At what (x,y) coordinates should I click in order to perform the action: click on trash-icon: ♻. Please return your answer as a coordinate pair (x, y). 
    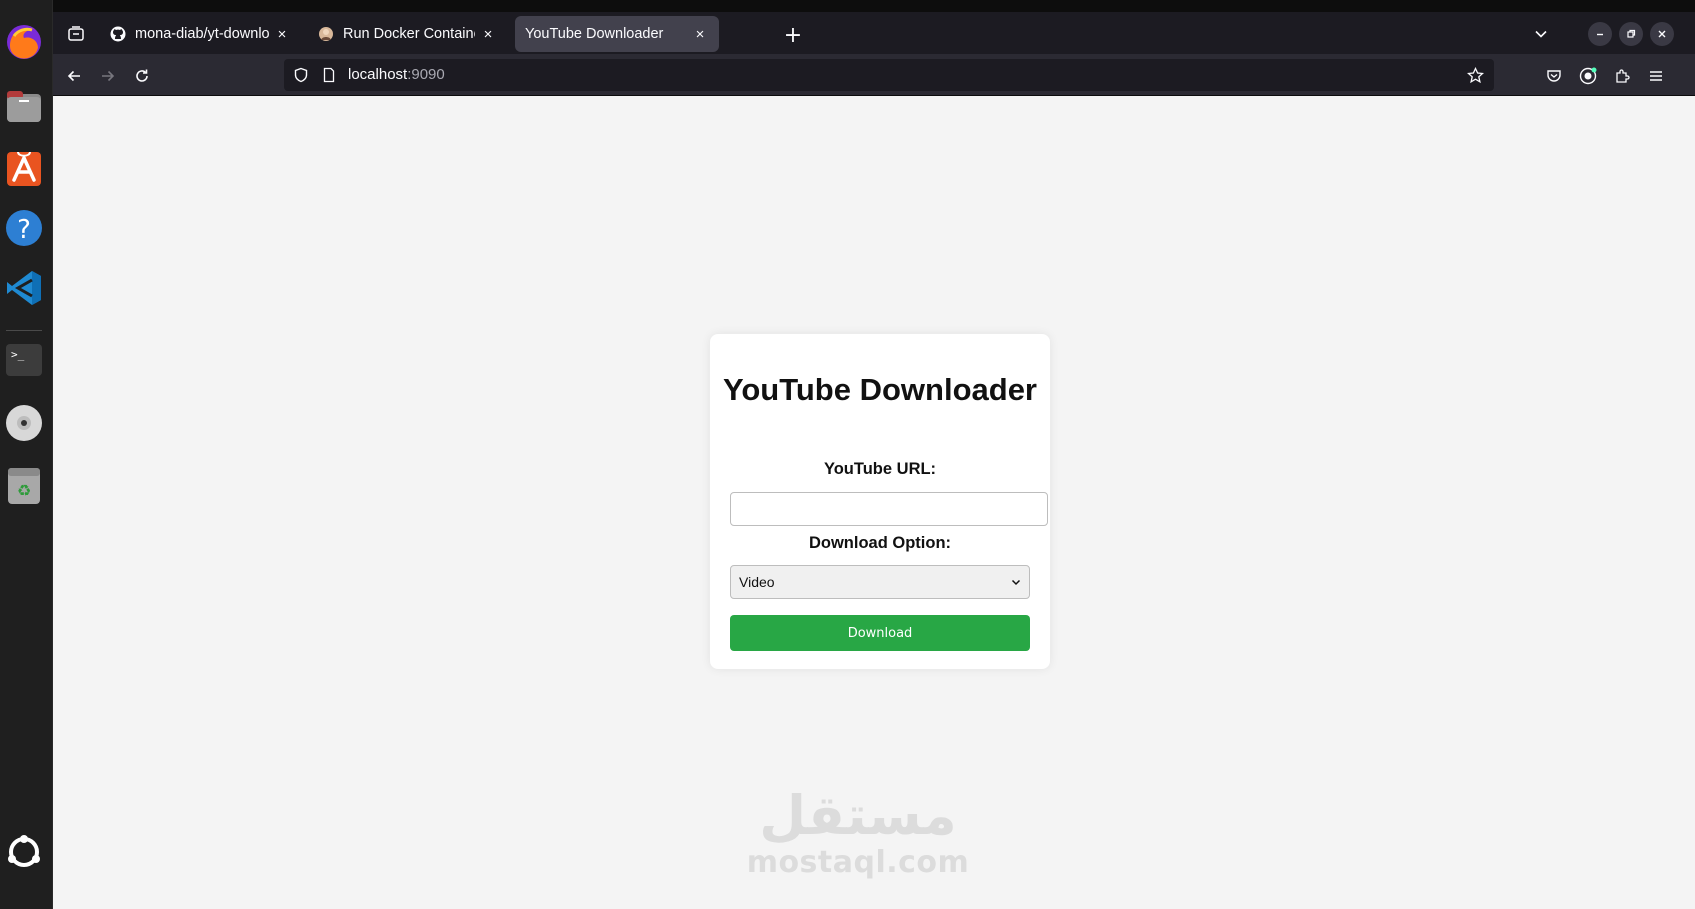
    Looking at the image, I should click on (24, 485).